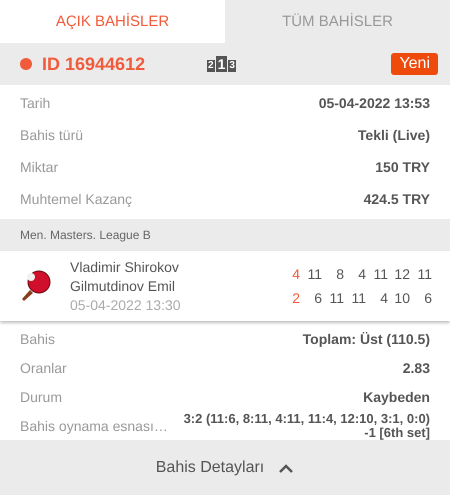 The image size is (450, 500). Describe the element at coordinates (39, 167) in the screenshot. I see `detail-label: Miktar` at that location.